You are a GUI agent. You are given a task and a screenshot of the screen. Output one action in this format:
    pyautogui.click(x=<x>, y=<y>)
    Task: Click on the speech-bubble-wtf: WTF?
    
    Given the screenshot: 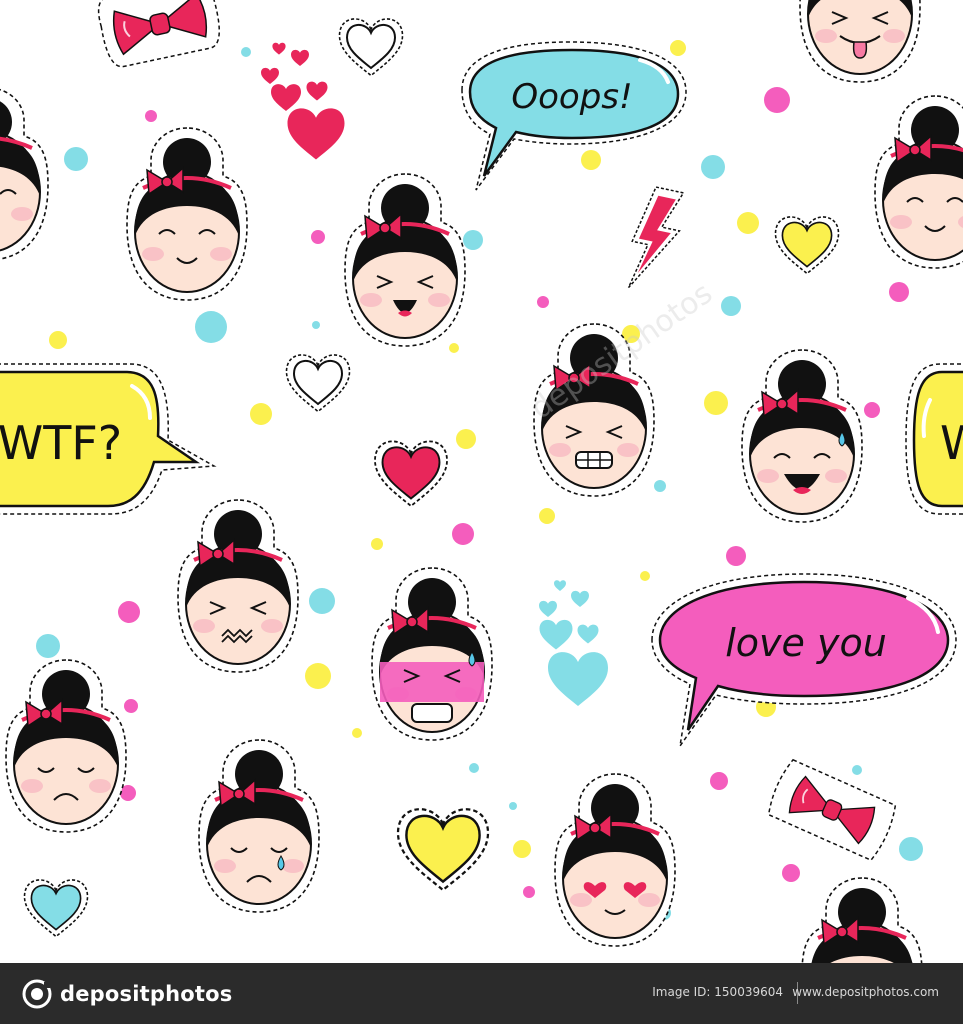 What is the action you would take?
    pyautogui.click(x=108, y=439)
    